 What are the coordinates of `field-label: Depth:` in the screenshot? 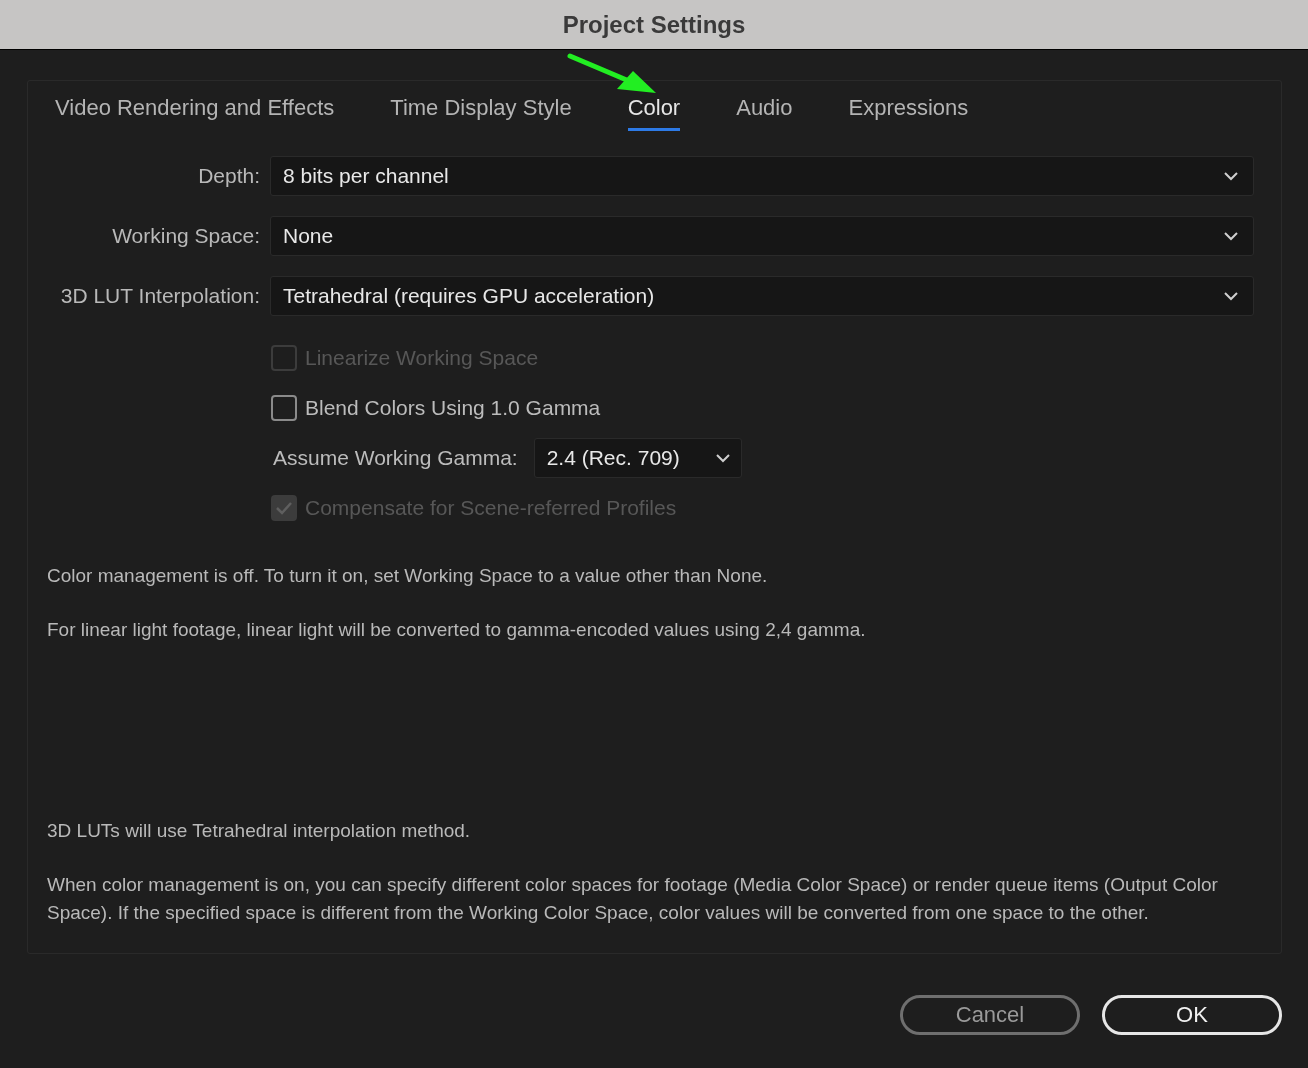 It's located at (228, 176).